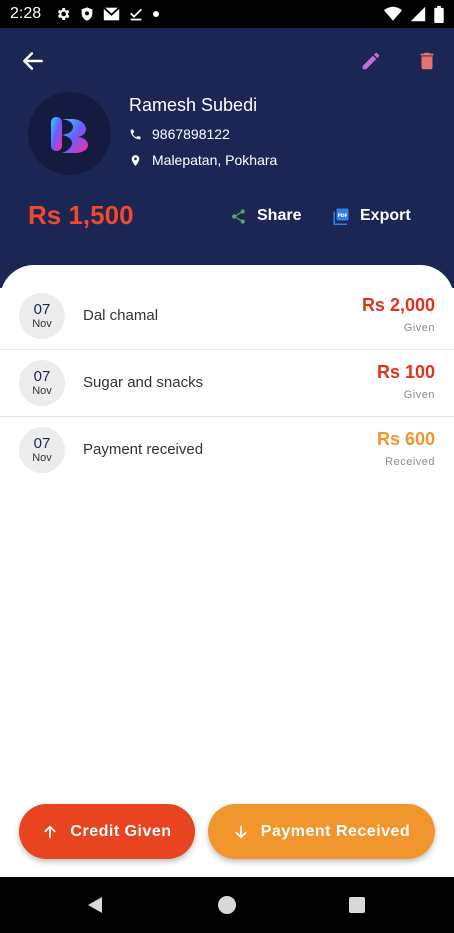 The height and width of the screenshot is (933, 454). What do you see at coordinates (385, 215) in the screenshot?
I see `export-label: Export` at bounding box center [385, 215].